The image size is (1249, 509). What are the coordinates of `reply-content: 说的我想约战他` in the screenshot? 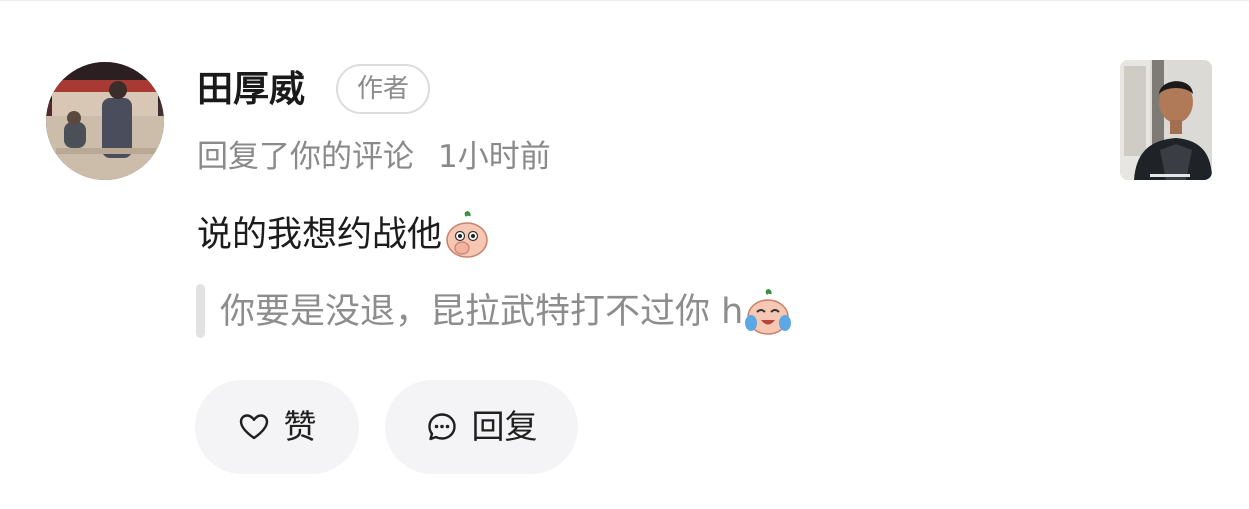 It's located at (344, 235).